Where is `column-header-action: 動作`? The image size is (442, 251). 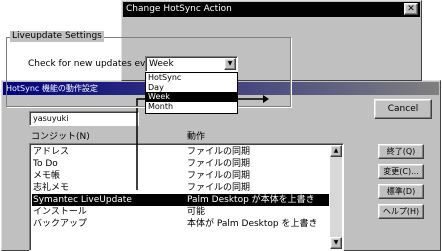
column-header-action: 動作 is located at coordinates (196, 137).